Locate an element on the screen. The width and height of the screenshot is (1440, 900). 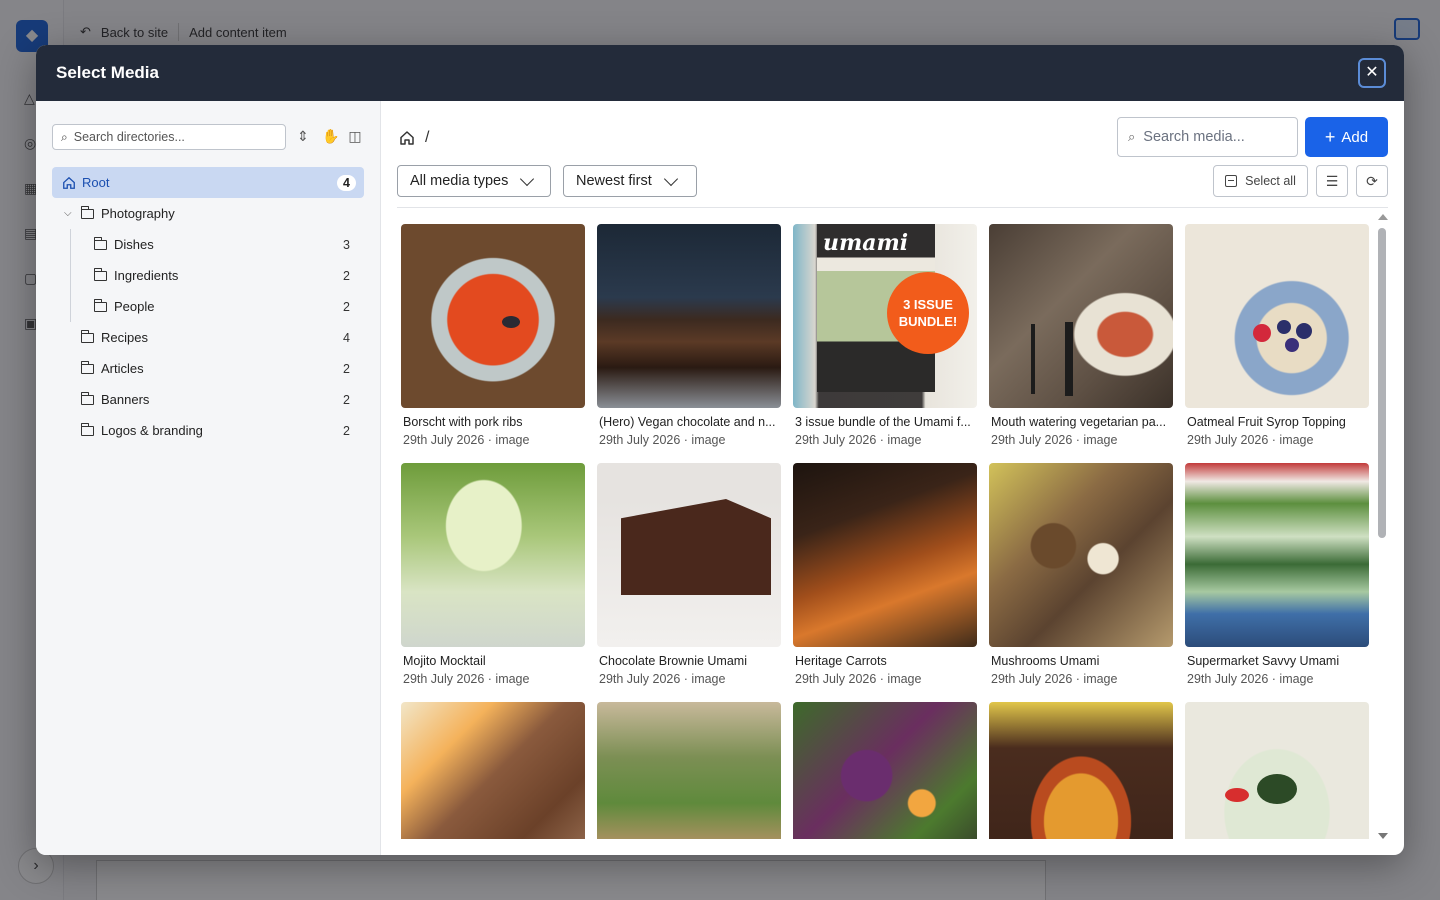
list-view-button: ☰ is located at coordinates (1332, 181).